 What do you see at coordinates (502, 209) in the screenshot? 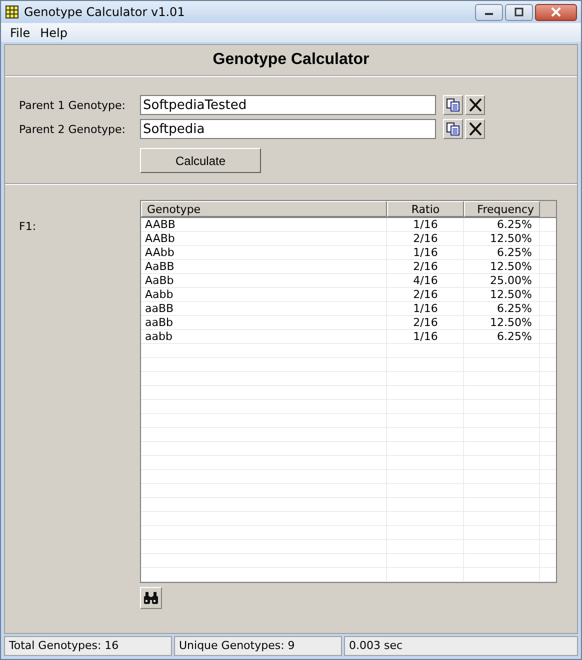
I see `column-header: Frequency` at bounding box center [502, 209].